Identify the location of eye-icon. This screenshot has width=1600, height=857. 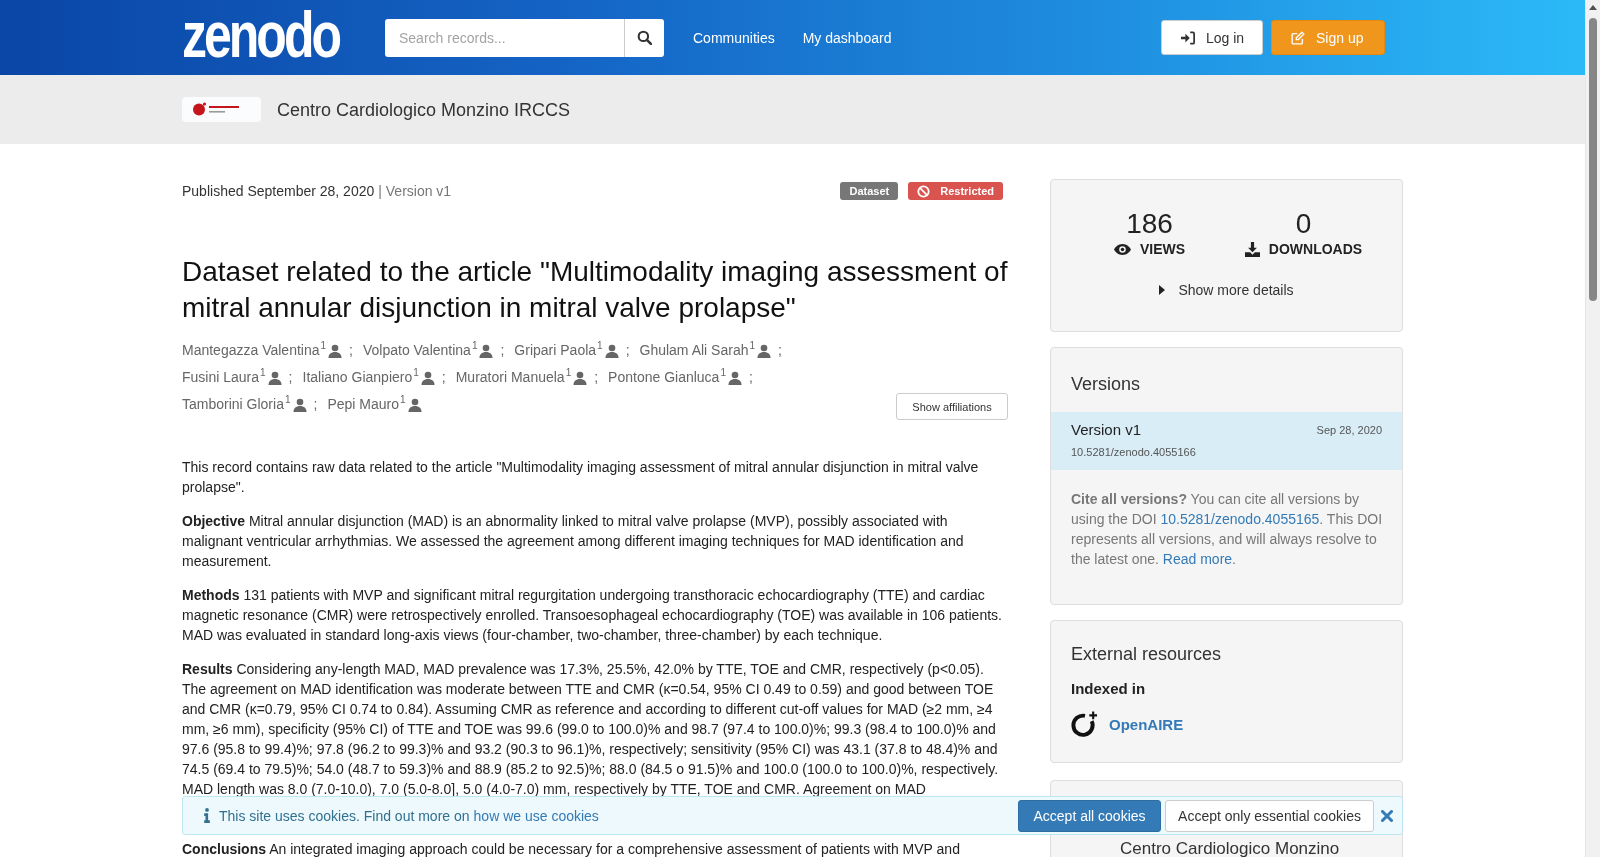
(1122, 249).